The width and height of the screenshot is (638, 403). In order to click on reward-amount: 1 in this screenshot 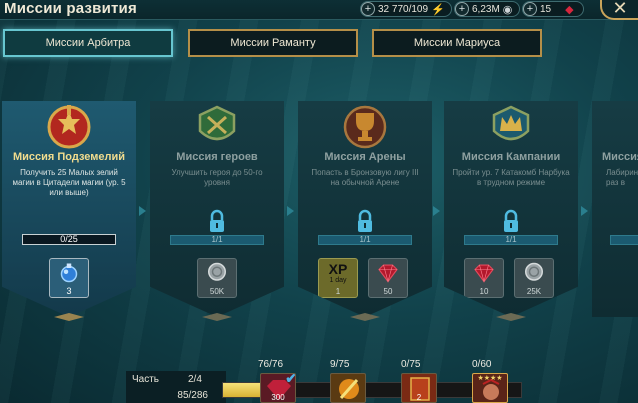, I will do `click(338, 291)`.